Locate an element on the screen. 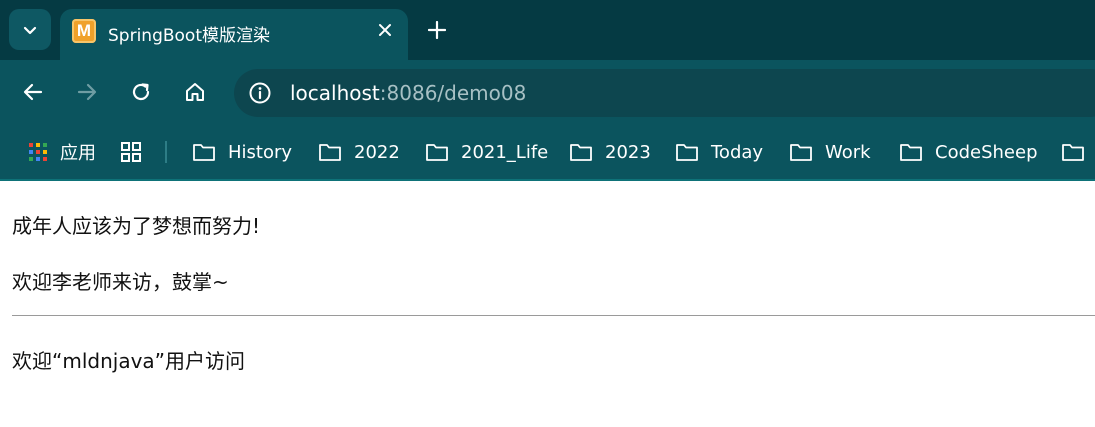 The image size is (1095, 427). bookmark-folder-work: Work is located at coordinates (830, 152).